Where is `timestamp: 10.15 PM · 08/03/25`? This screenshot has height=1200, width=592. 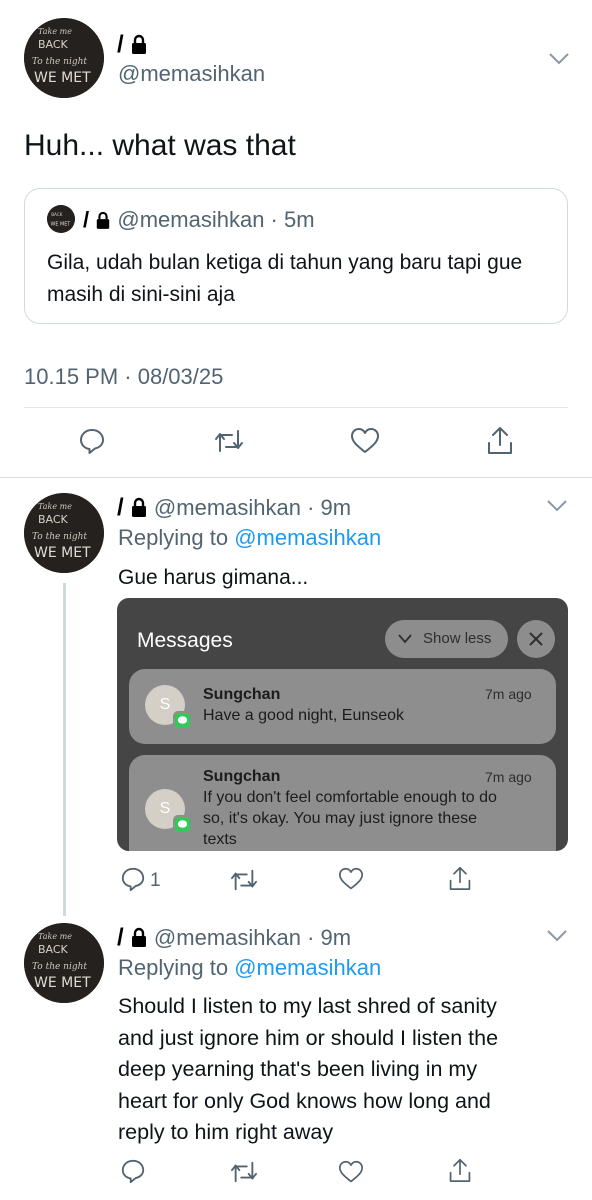
timestamp: 10.15 PM · 08/03/25 is located at coordinates (123, 377).